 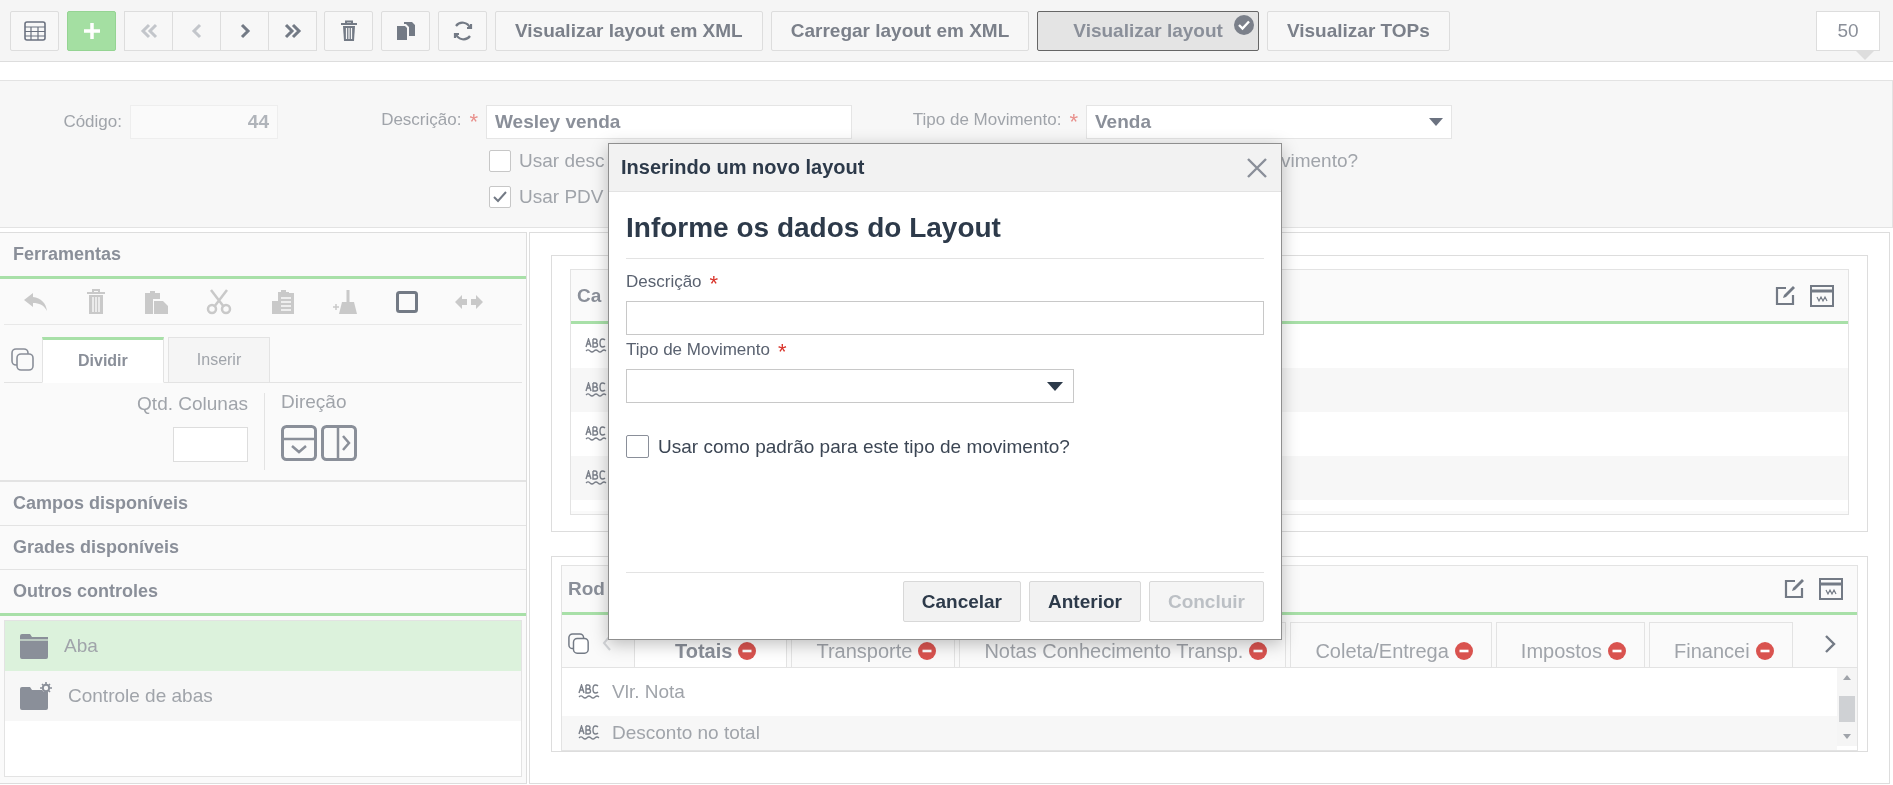 What do you see at coordinates (1148, 30) in the screenshot?
I see `toolbar-button: Visualizar layout` at bounding box center [1148, 30].